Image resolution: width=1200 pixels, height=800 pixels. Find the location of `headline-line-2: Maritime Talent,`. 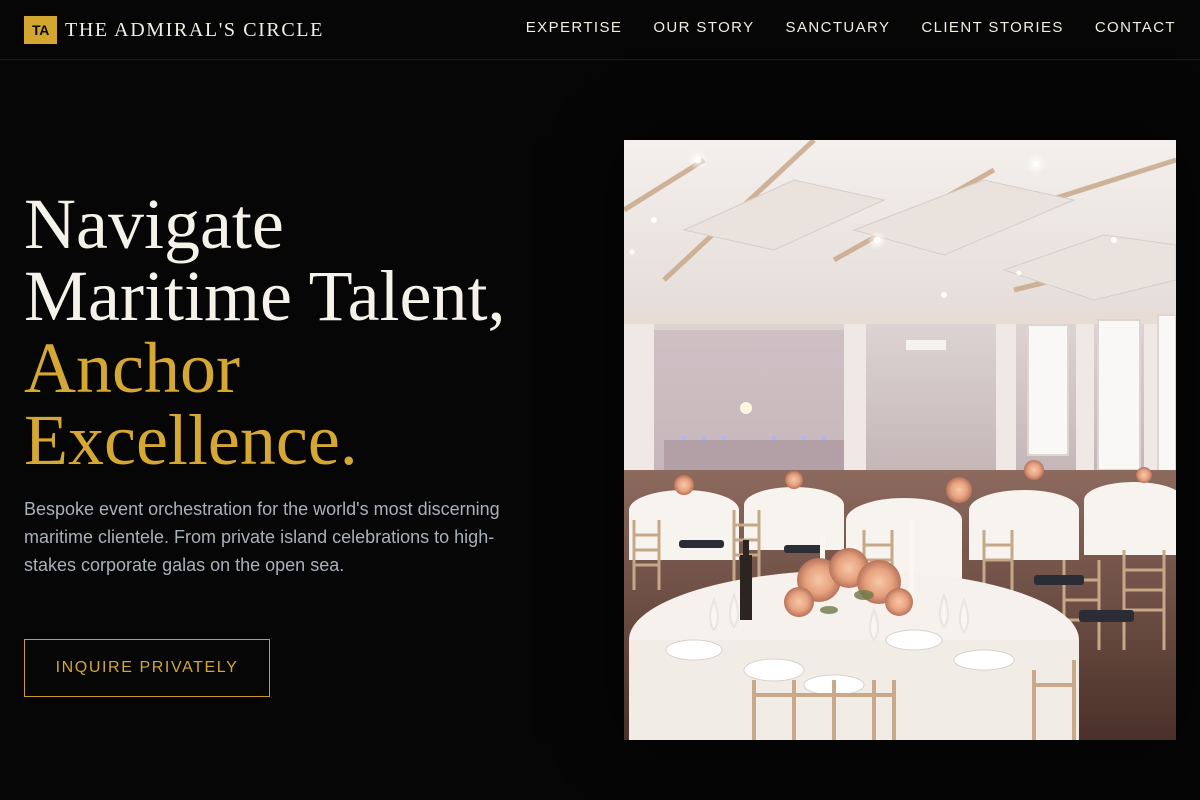

headline-line-2: Maritime Talent, is located at coordinates (265, 296).